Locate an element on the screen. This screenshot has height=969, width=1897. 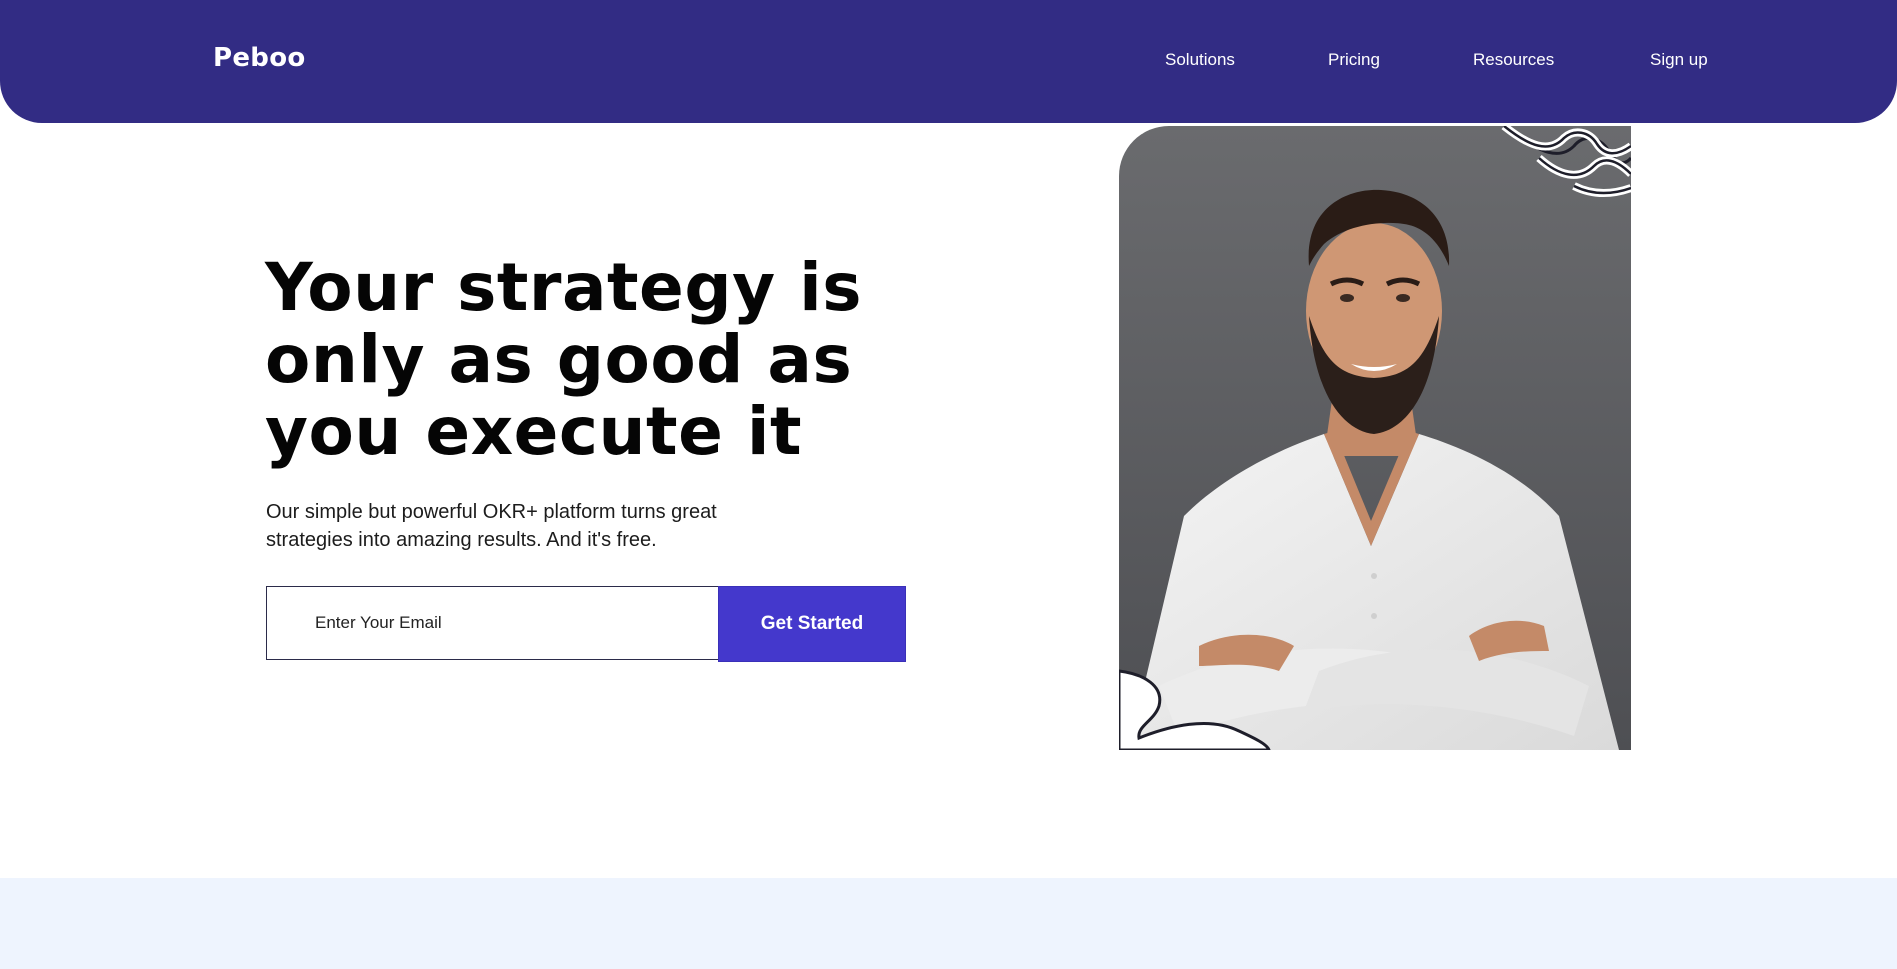
email-input is located at coordinates (492, 623).